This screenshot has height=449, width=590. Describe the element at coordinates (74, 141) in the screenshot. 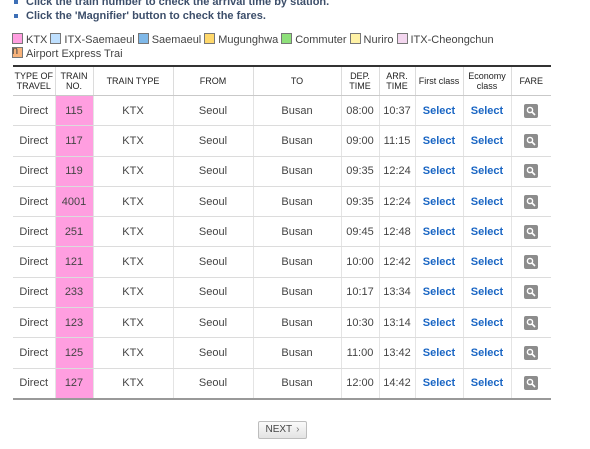

I see `cell-train-no: 117` at that location.